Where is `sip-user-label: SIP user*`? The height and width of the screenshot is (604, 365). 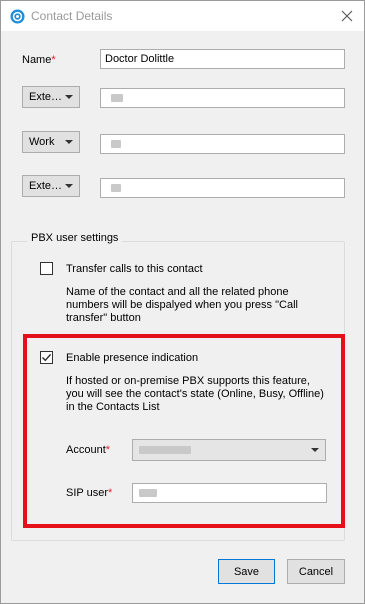 sip-user-label: SIP user* is located at coordinates (89, 493).